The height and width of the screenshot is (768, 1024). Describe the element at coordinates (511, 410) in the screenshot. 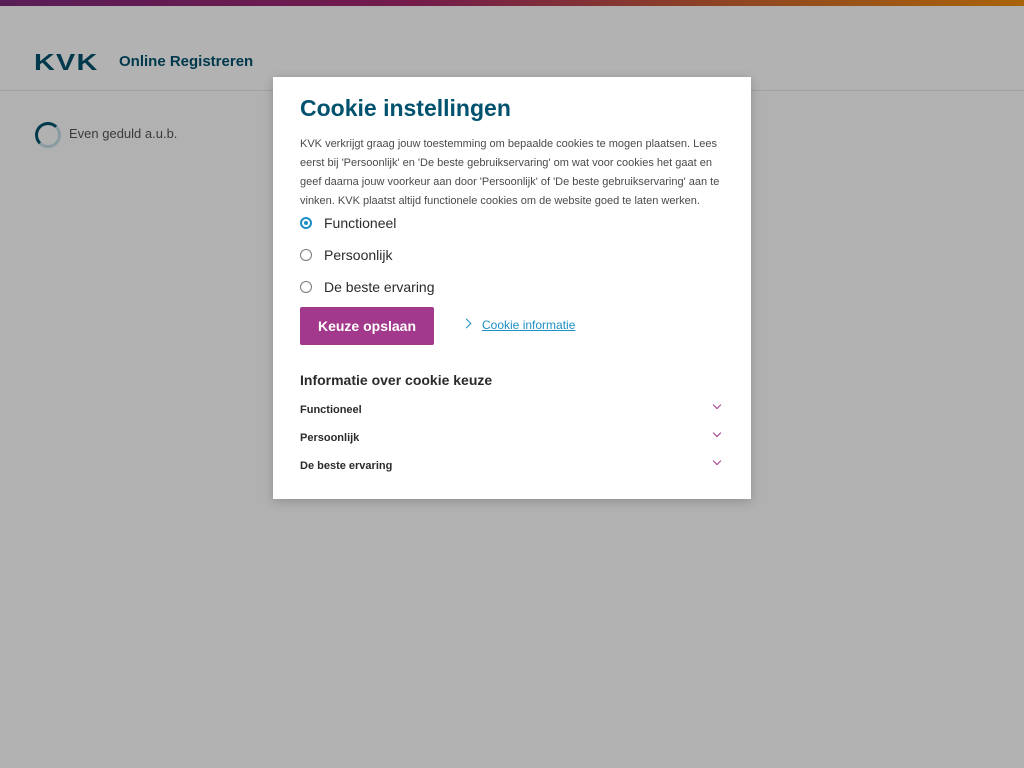

I see `accordion-item-functioneel: Functioneel` at that location.